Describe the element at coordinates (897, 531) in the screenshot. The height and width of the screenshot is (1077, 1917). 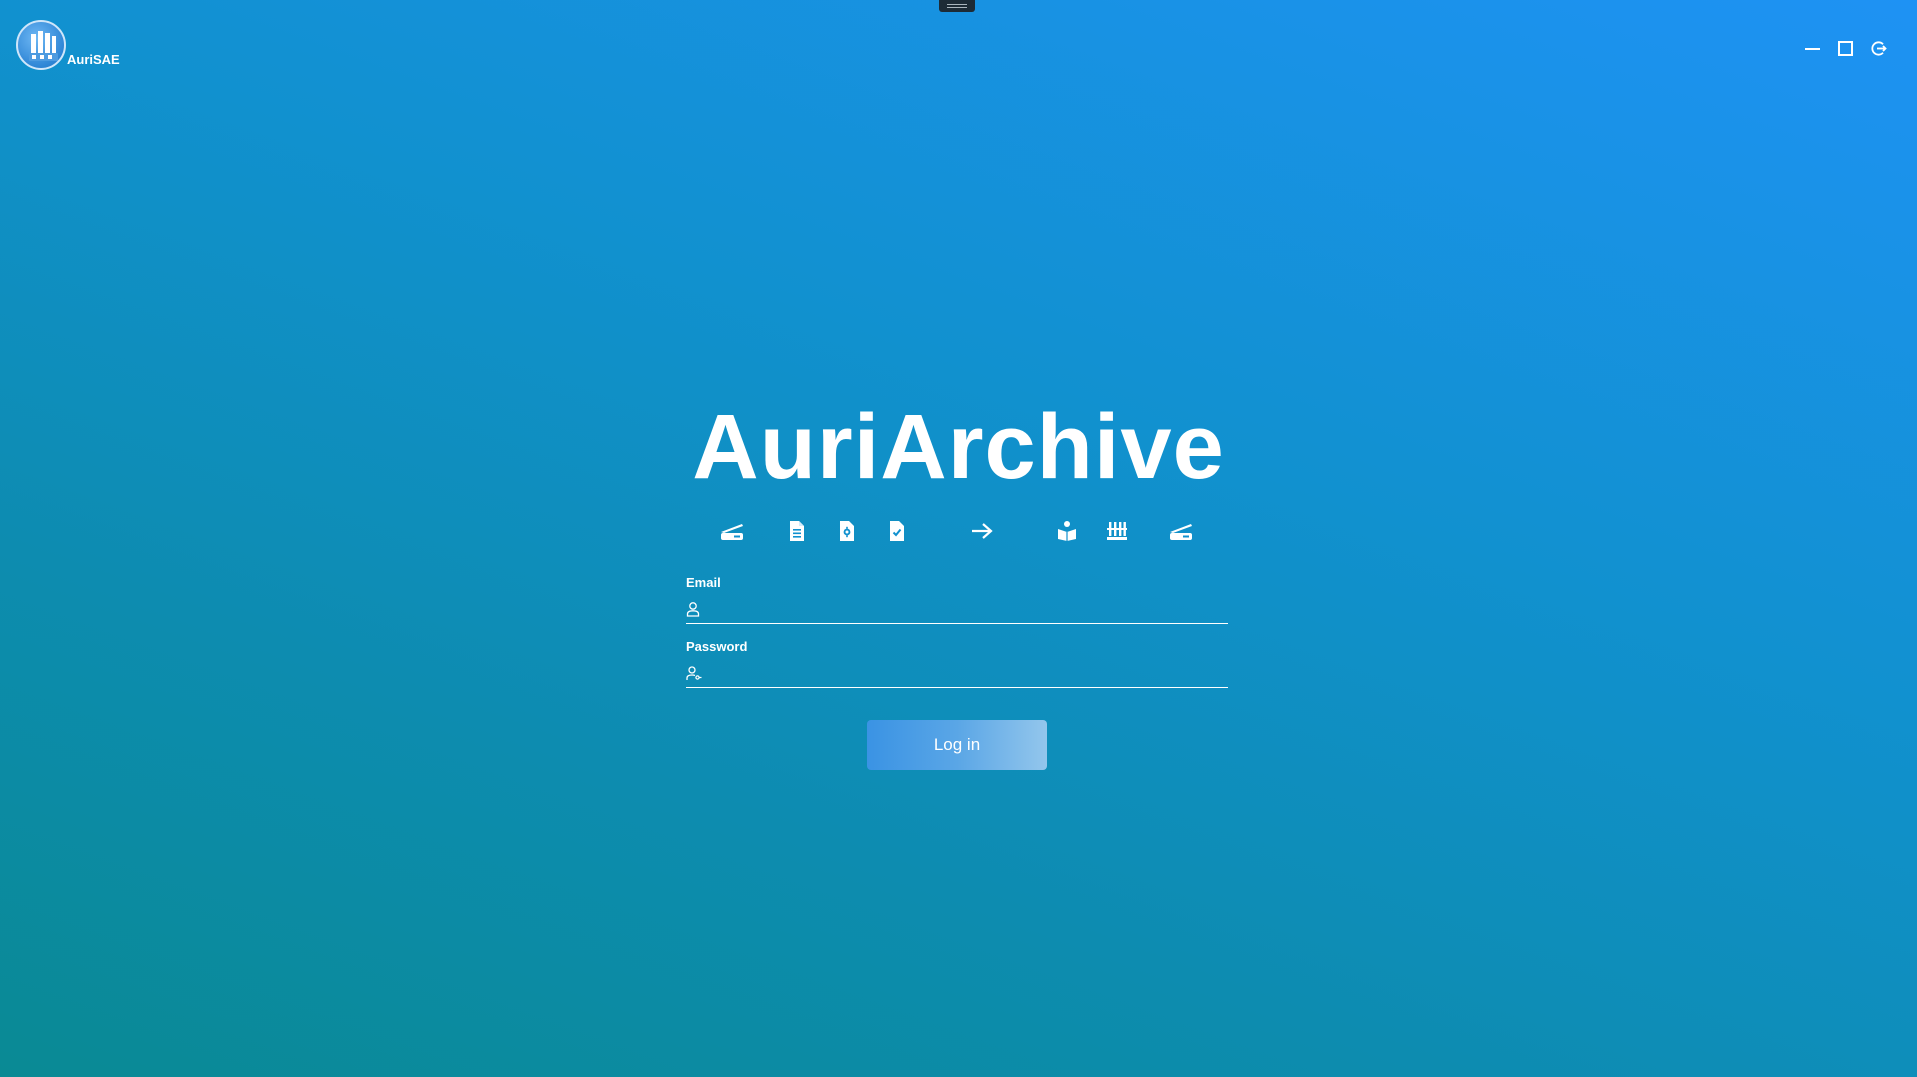
I see `document-check-icon` at that location.